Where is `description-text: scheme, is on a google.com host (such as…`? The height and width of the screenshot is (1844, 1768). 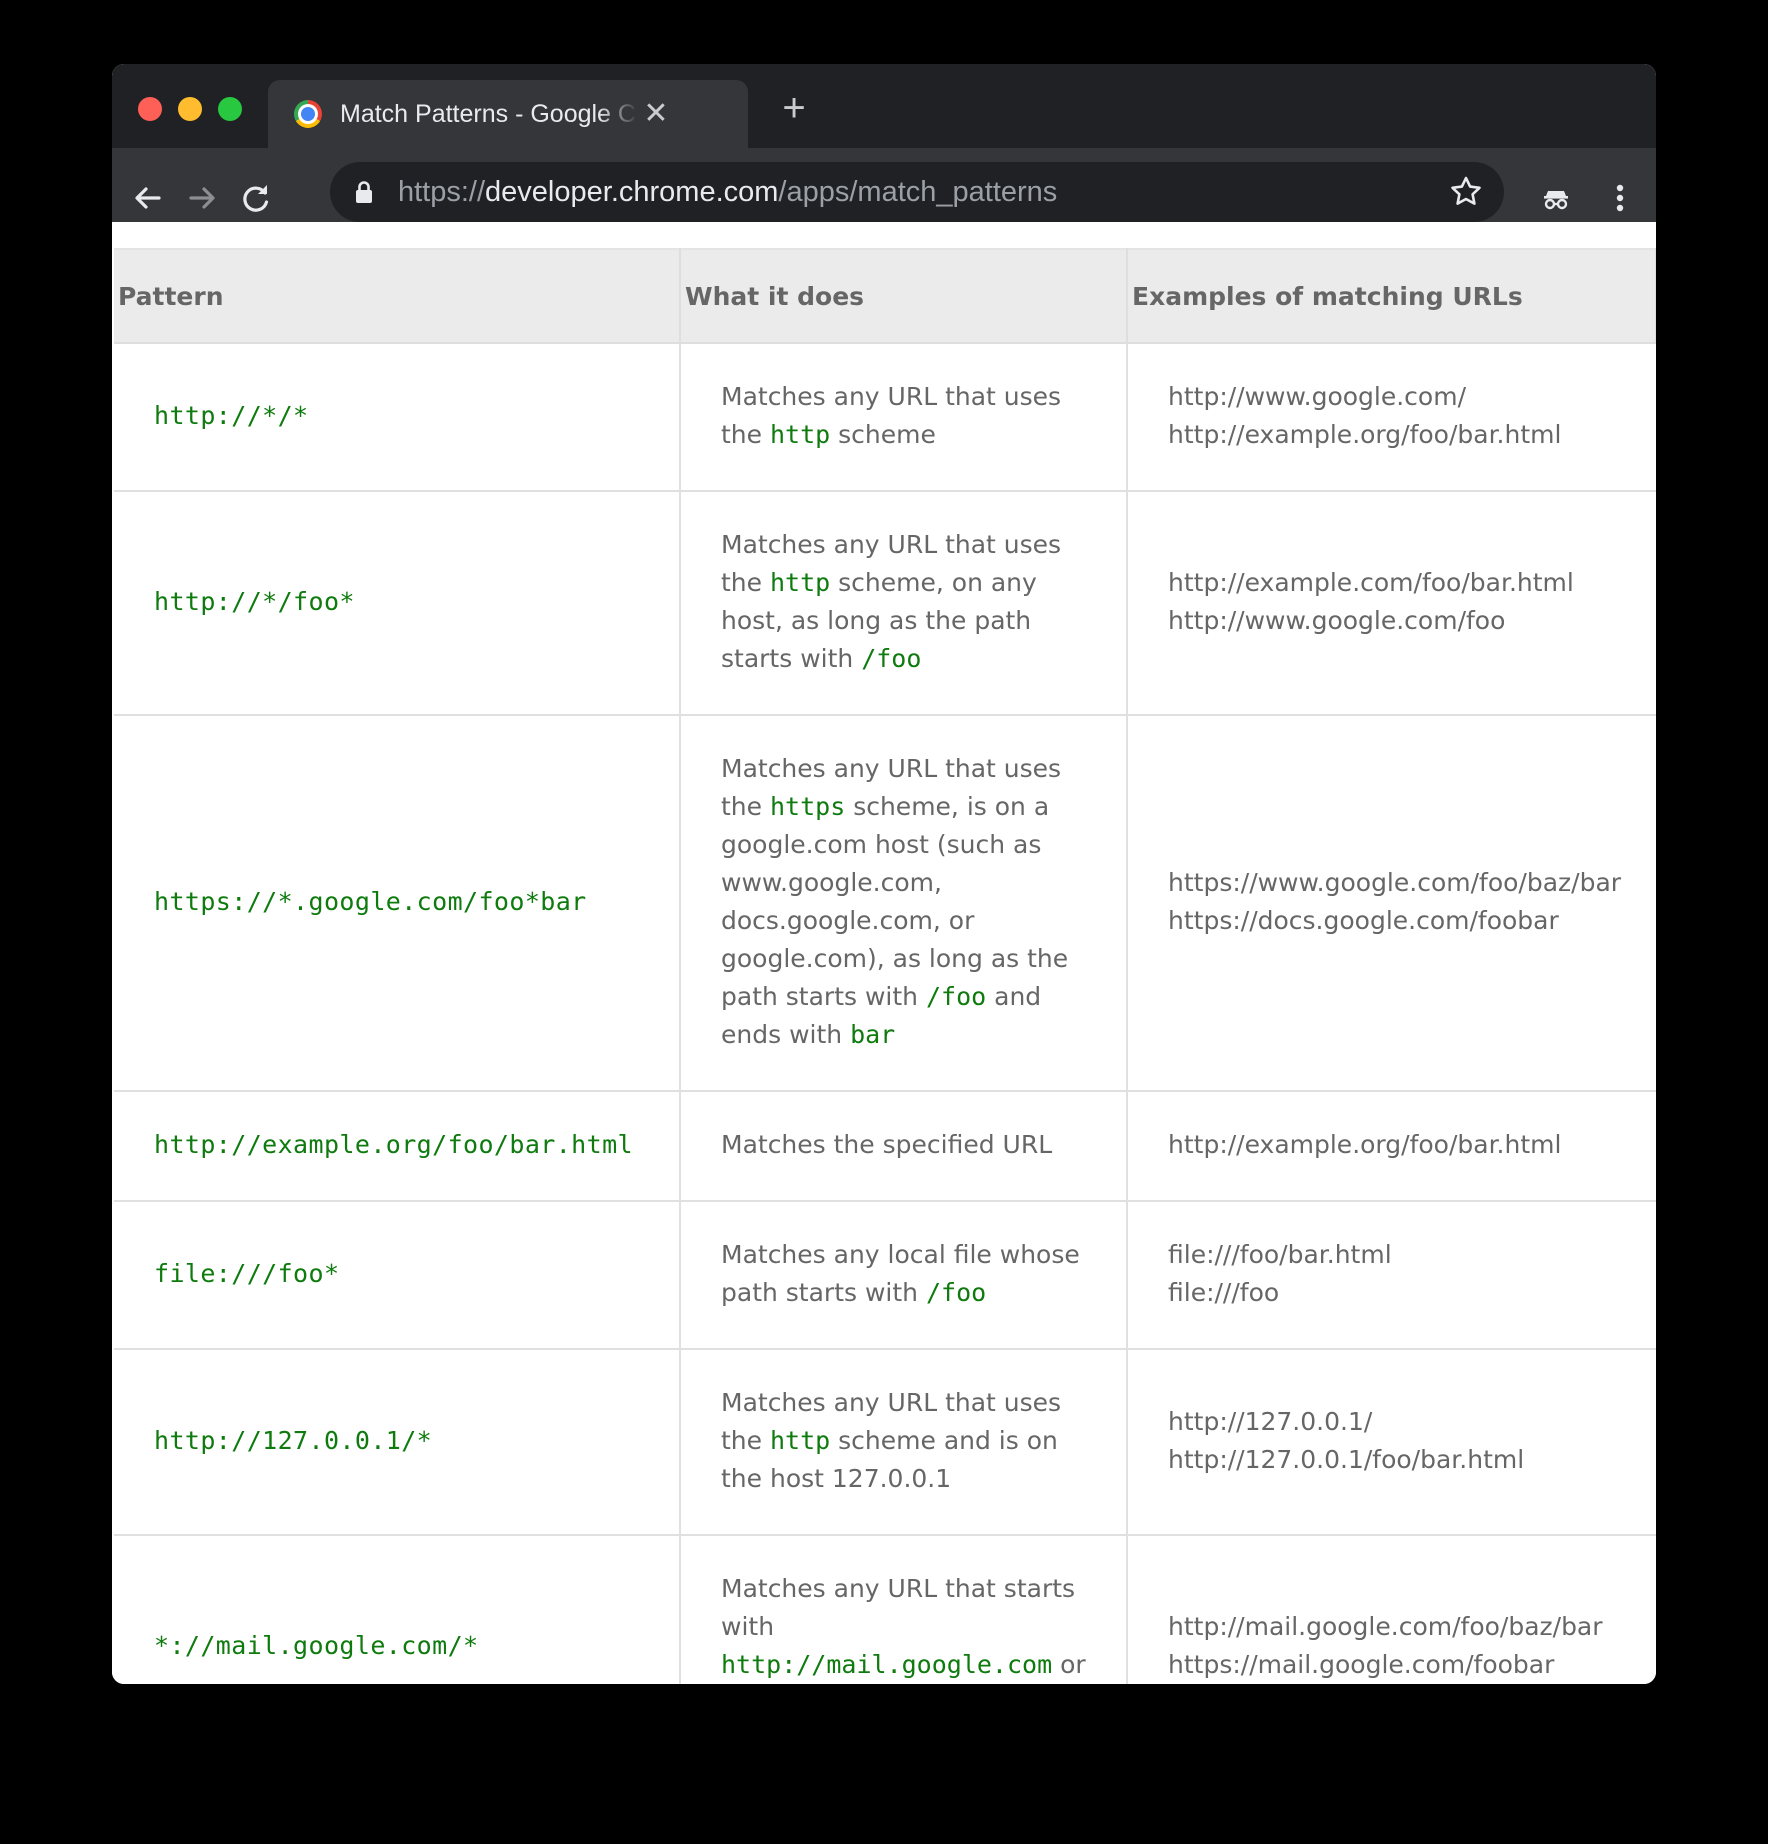 description-text: scheme, is on a google.com host (such as… is located at coordinates (895, 901).